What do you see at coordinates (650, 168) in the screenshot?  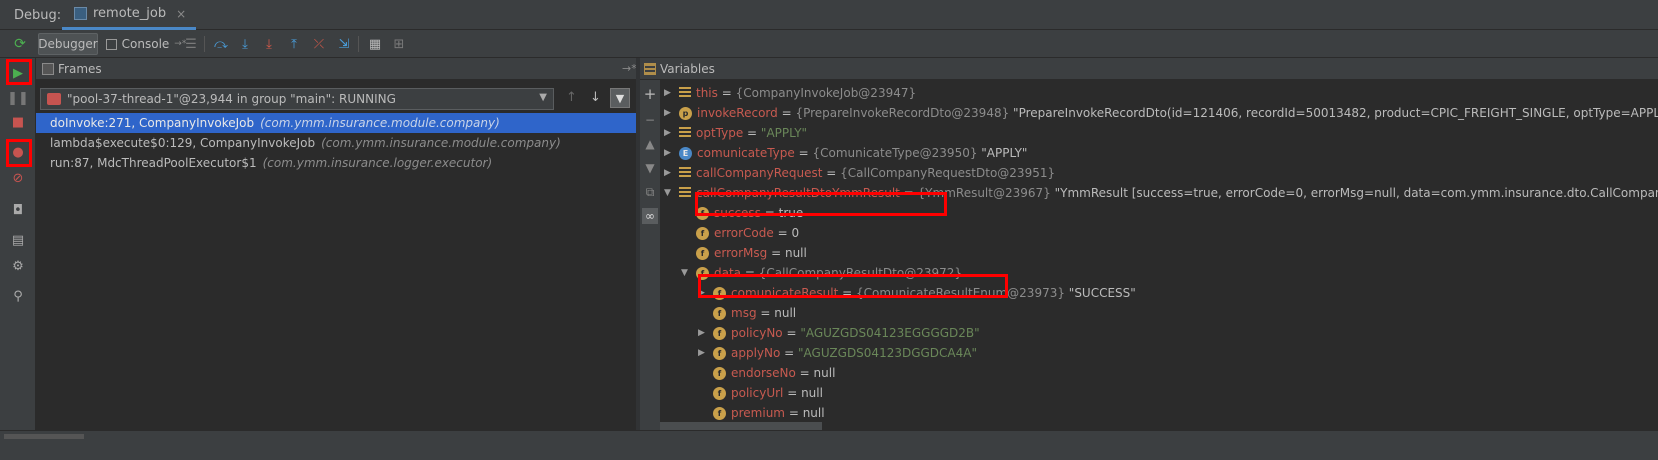 I see `move-down-icon: ▼` at bounding box center [650, 168].